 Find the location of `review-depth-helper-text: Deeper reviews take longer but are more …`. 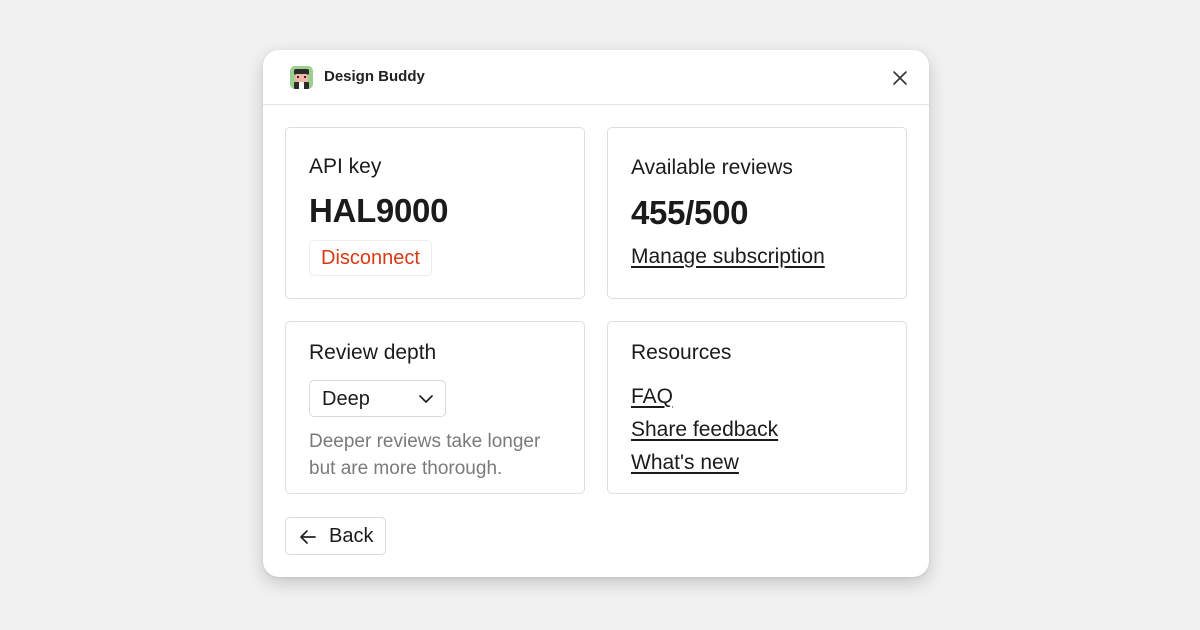

review-depth-helper-text: Deeper reviews take longer but are more … is located at coordinates (425, 455).